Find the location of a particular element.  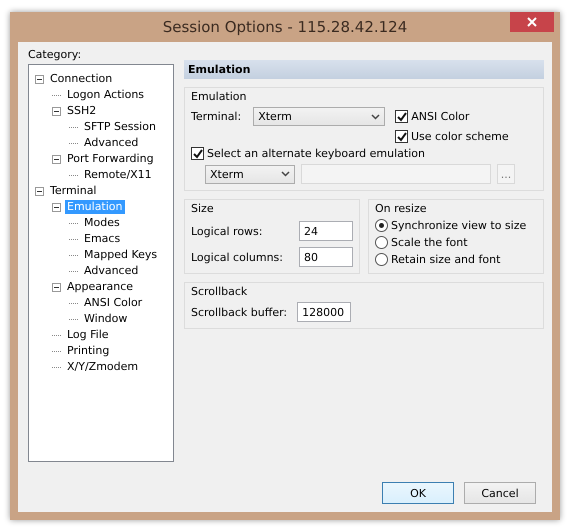

tree-item: Port Forwarding is located at coordinates (110, 159).